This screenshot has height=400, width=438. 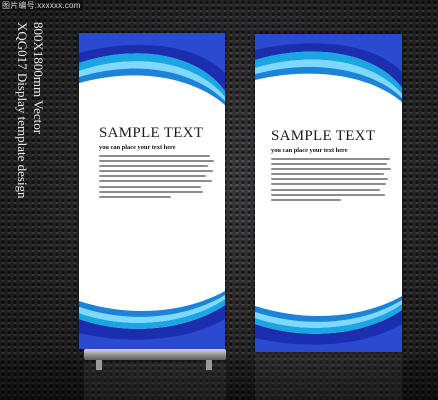 What do you see at coordinates (22, 110) in the screenshot?
I see `caption-line-1: XQG017 Display template design` at bounding box center [22, 110].